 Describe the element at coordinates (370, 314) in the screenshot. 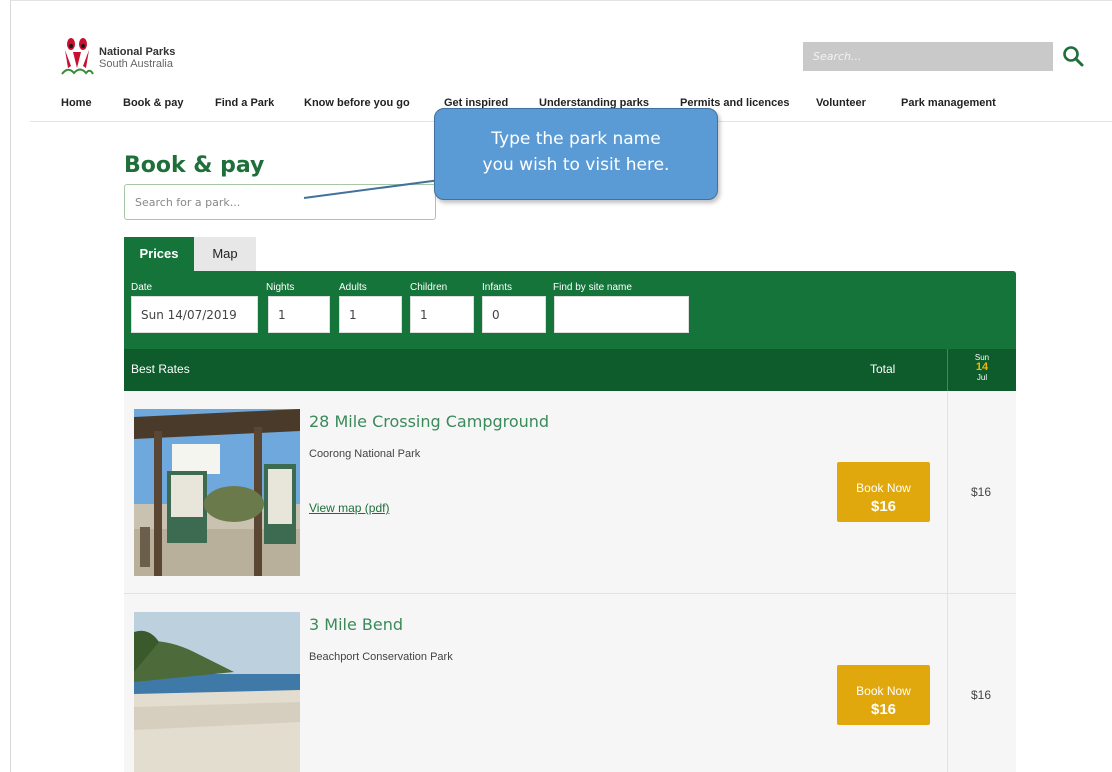

I see `adults-field` at that location.